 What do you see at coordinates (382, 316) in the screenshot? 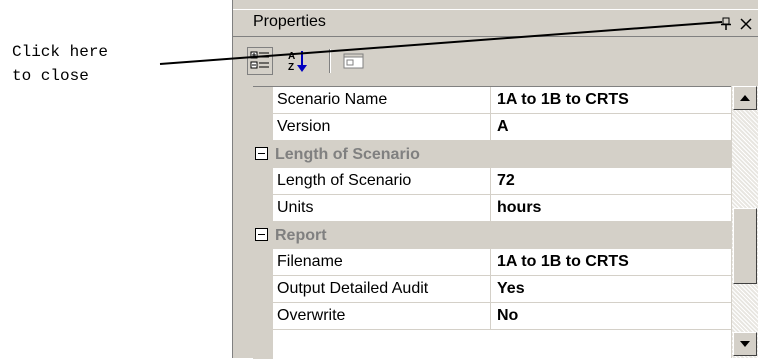
I see `property-name: Overwrite` at bounding box center [382, 316].